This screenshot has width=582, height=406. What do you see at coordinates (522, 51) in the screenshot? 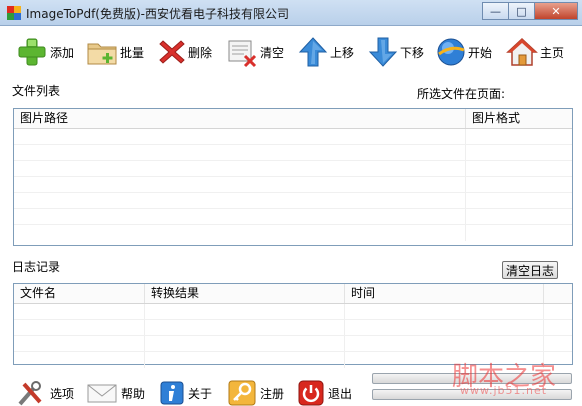
I see `home-icon` at bounding box center [522, 51].